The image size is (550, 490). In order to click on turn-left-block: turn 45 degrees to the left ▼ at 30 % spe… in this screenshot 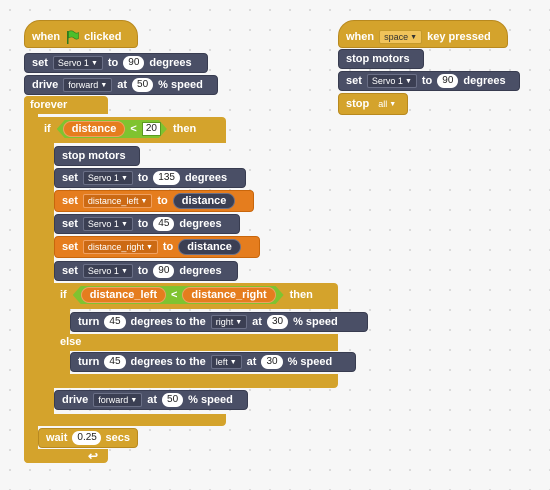, I will do `click(213, 362)`.